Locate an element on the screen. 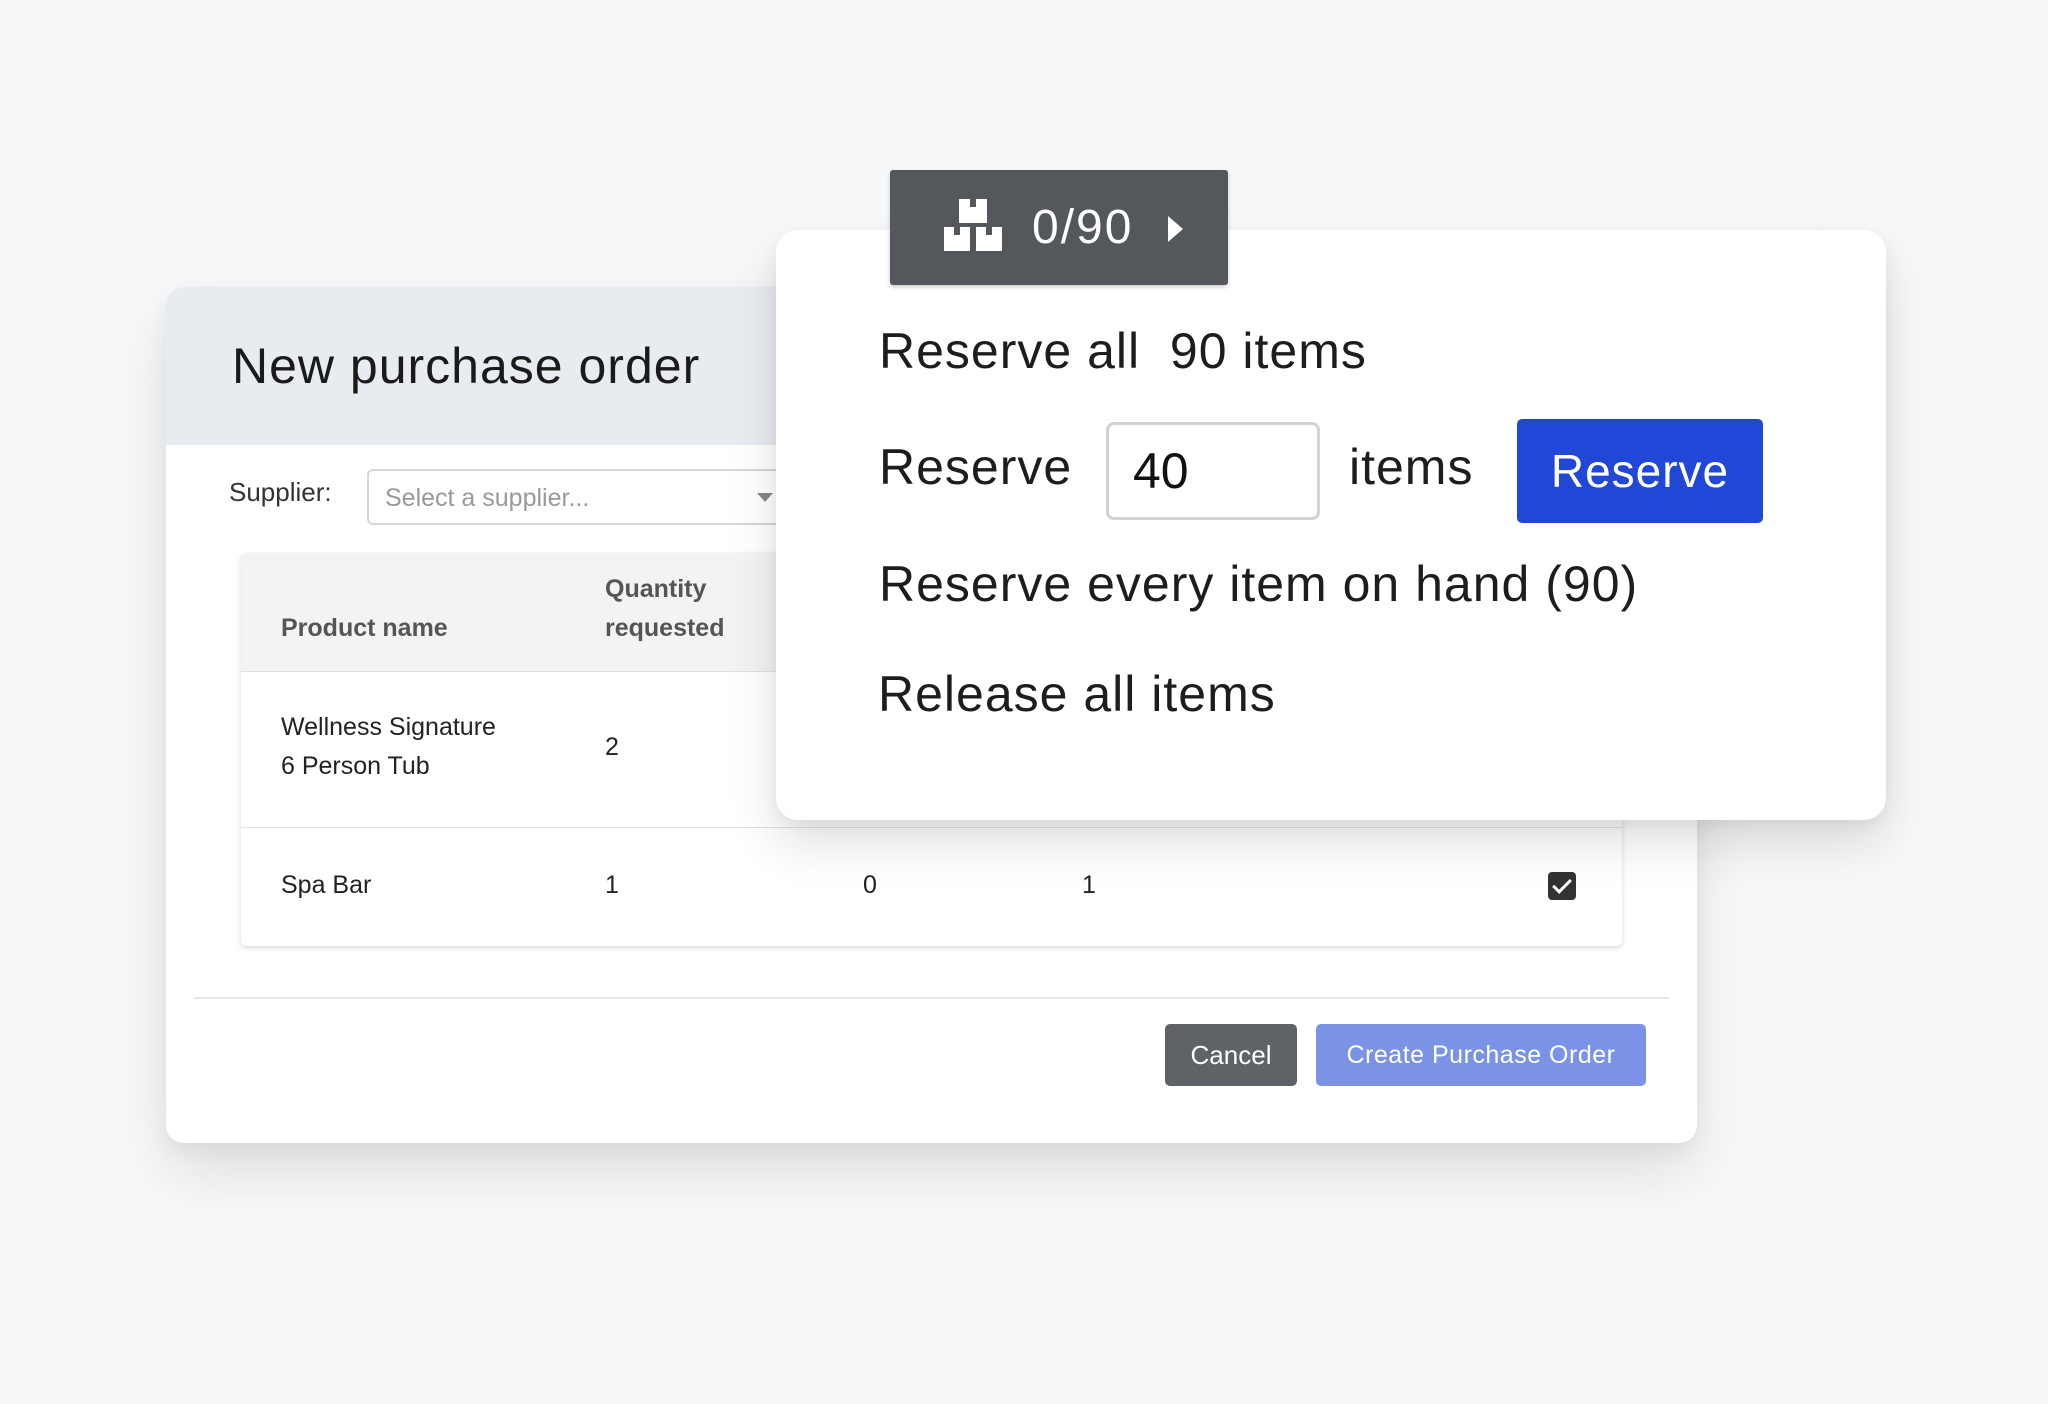 This screenshot has height=1404, width=2048. reserve-all-prefix: Reserve all is located at coordinates (1010, 351).